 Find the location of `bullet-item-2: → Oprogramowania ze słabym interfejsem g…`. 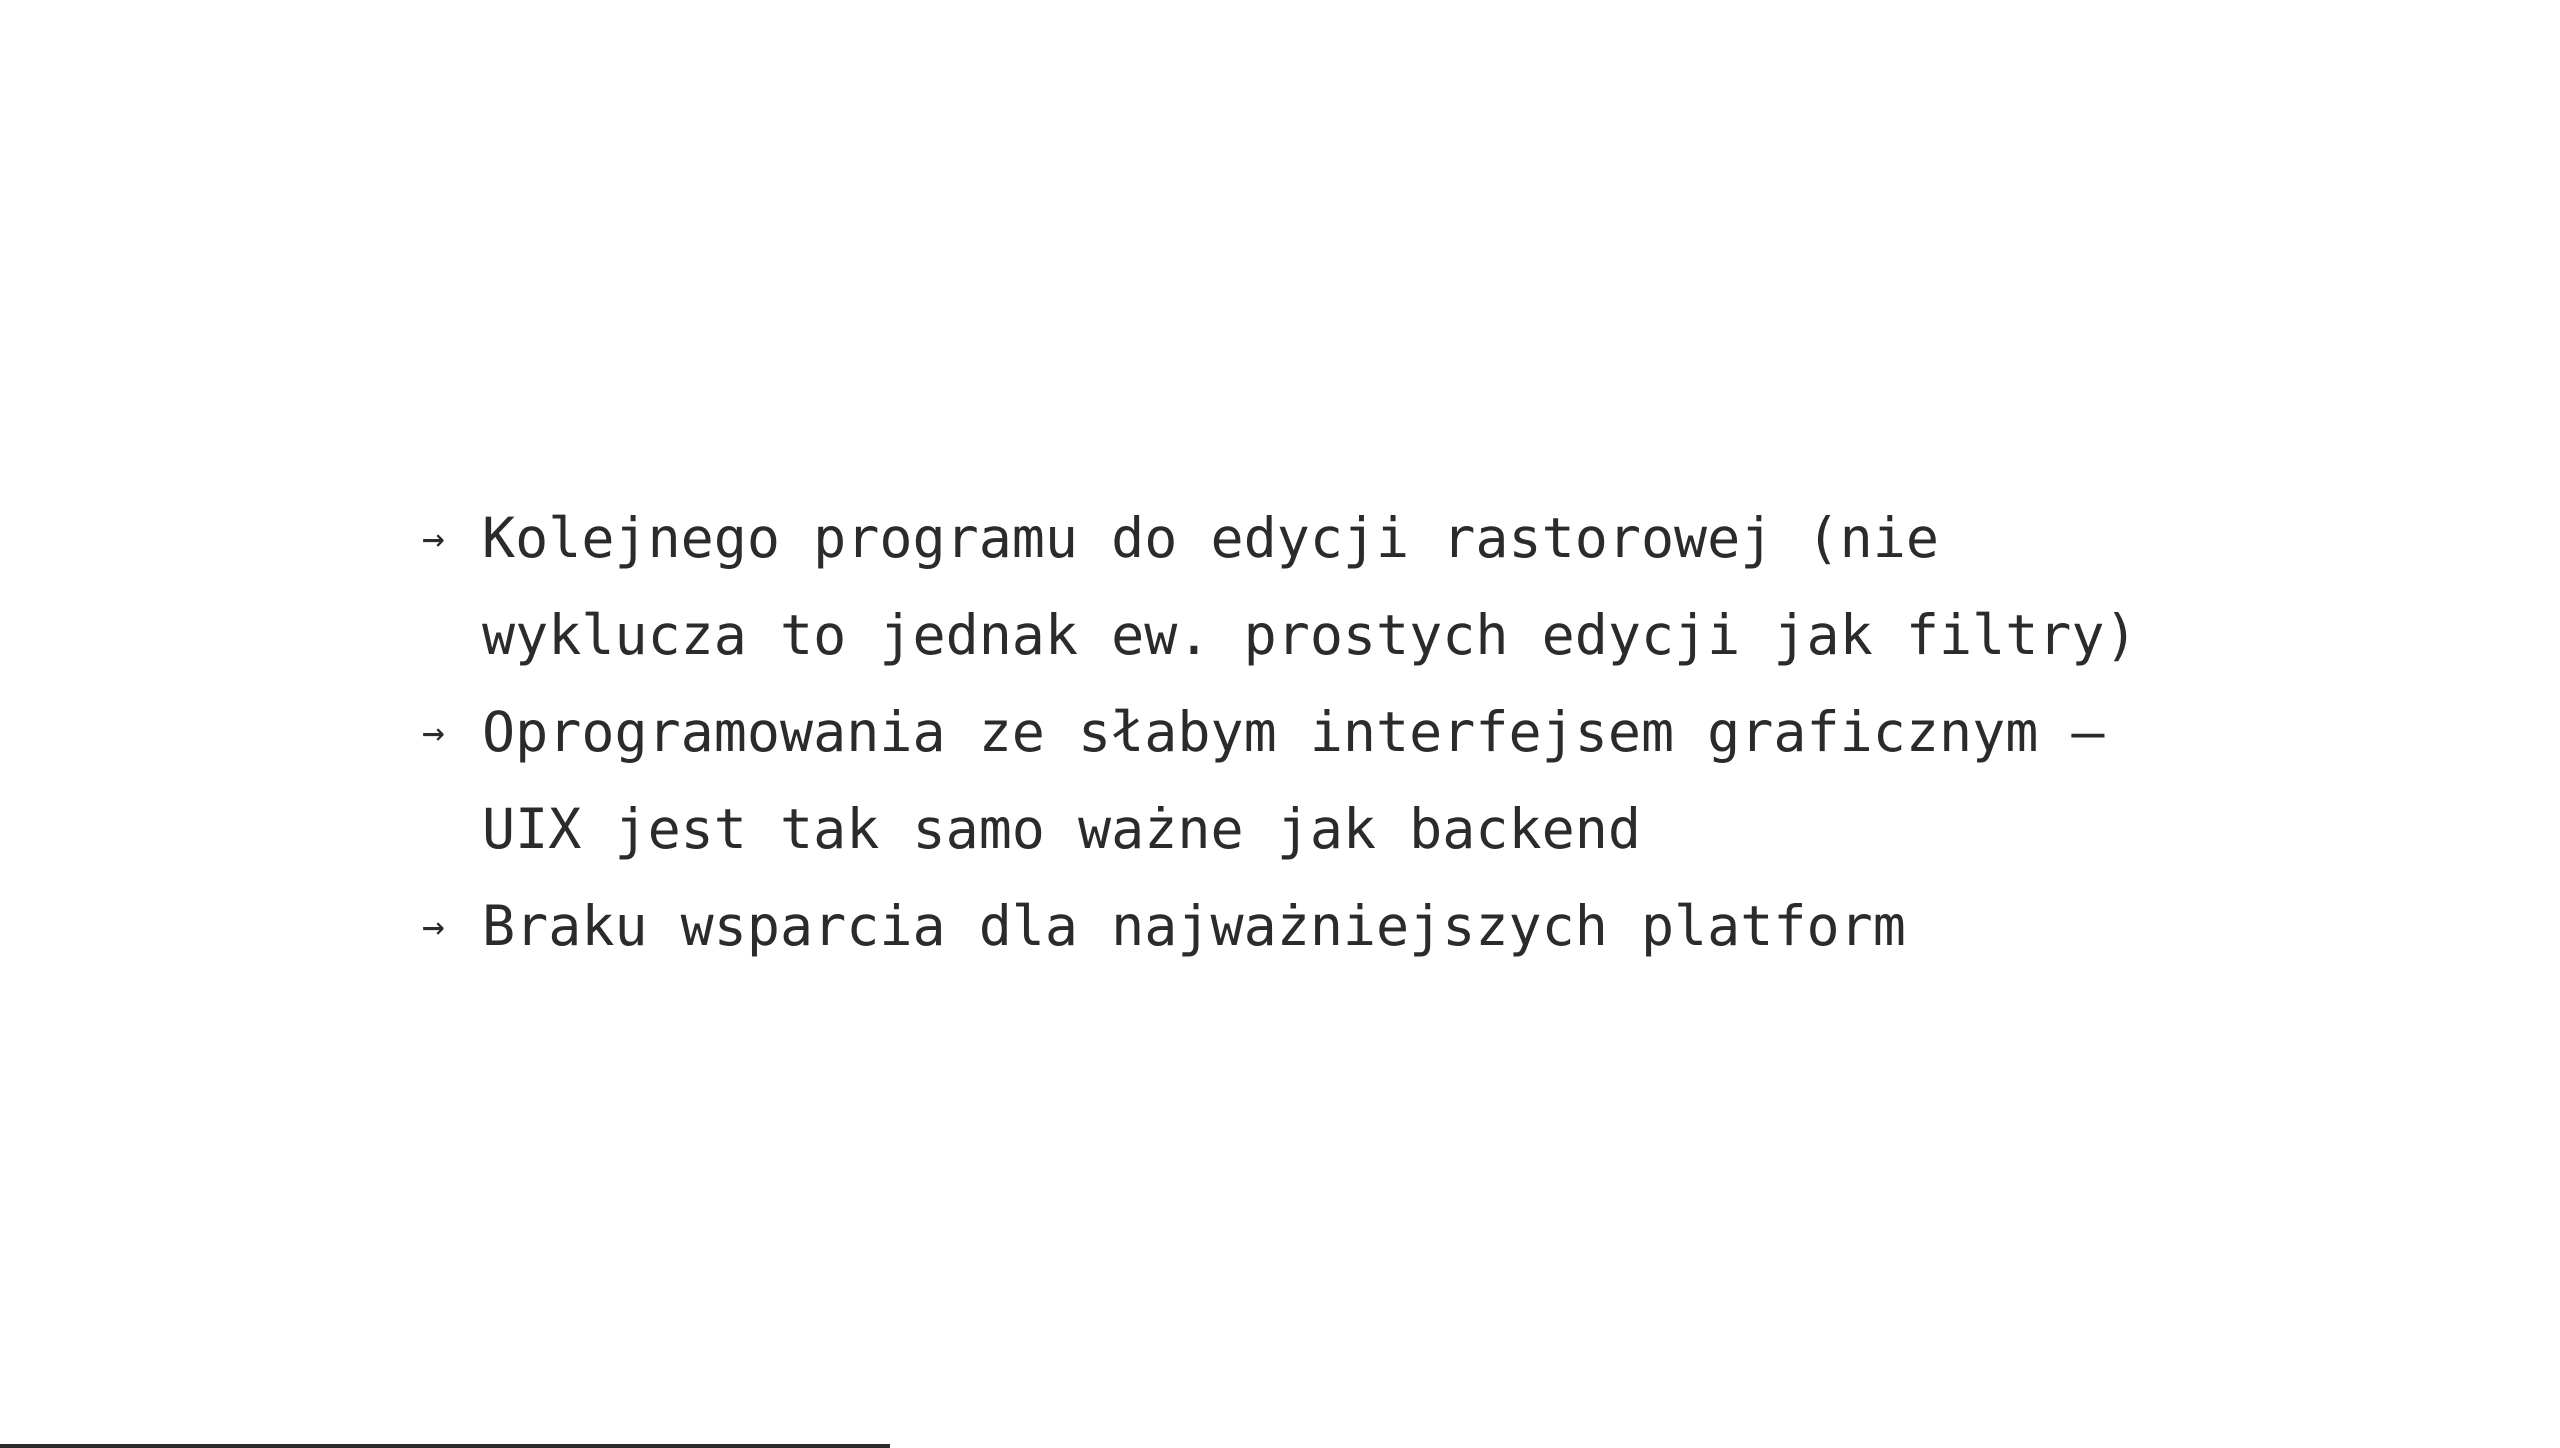

bullet-item-2: → Oprogramowania ze słabym interfejsem g… is located at coordinates (1300, 781).